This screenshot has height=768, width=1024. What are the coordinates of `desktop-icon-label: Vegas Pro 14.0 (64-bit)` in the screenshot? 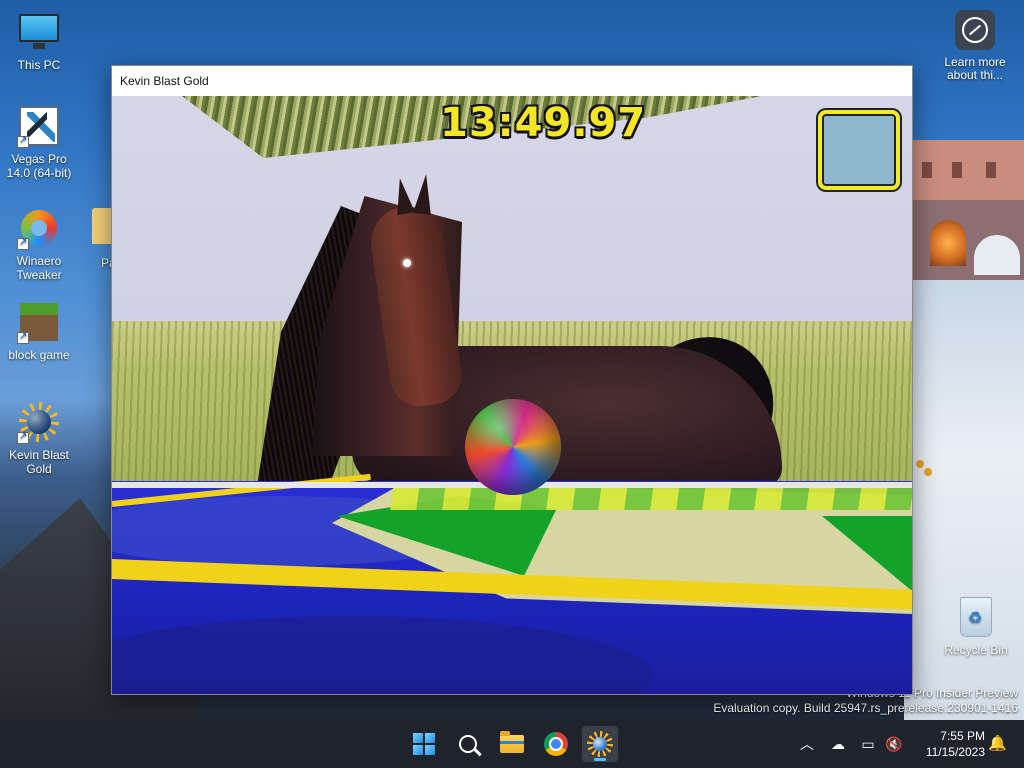 It's located at (39, 166).